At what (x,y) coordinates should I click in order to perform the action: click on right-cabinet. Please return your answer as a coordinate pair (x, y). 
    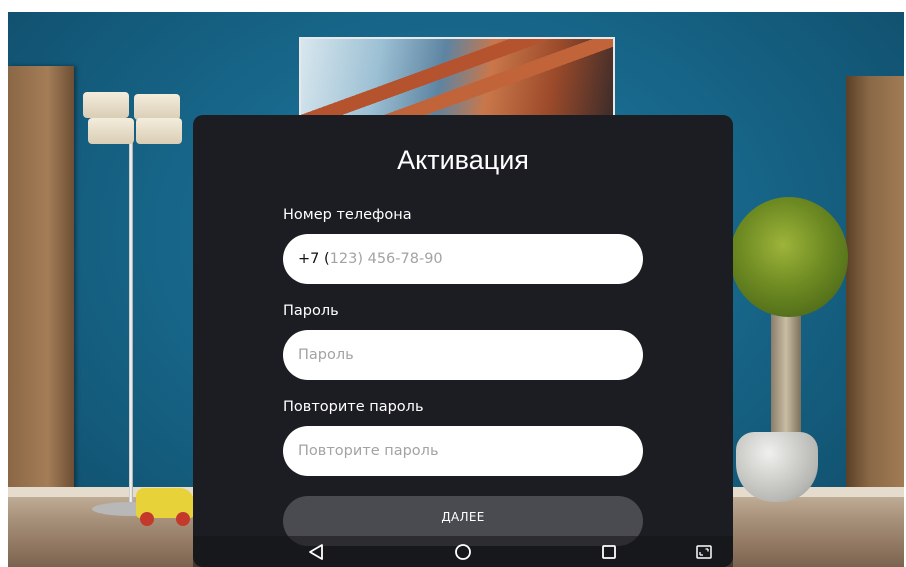
    Looking at the image, I should click on (875, 301).